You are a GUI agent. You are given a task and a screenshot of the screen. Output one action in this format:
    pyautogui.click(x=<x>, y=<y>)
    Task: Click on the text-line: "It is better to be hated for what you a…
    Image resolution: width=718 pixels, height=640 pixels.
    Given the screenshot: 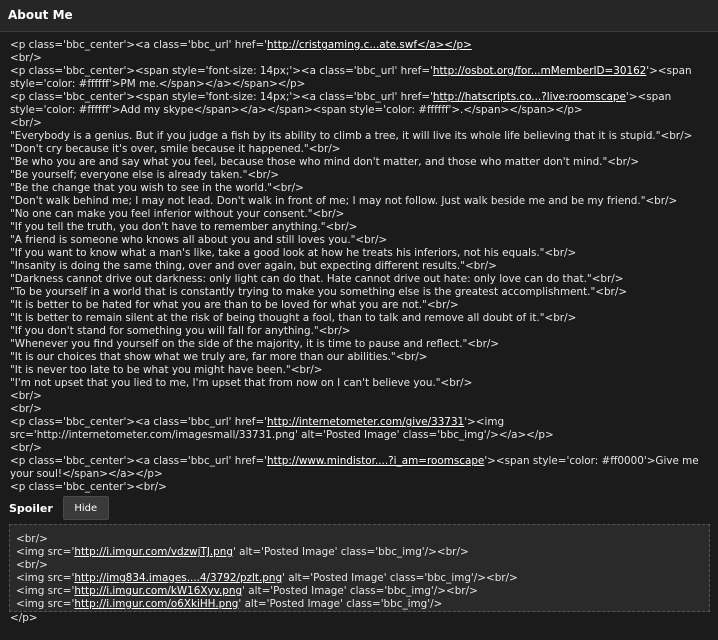 What is the action you would take?
    pyautogui.click(x=359, y=305)
    